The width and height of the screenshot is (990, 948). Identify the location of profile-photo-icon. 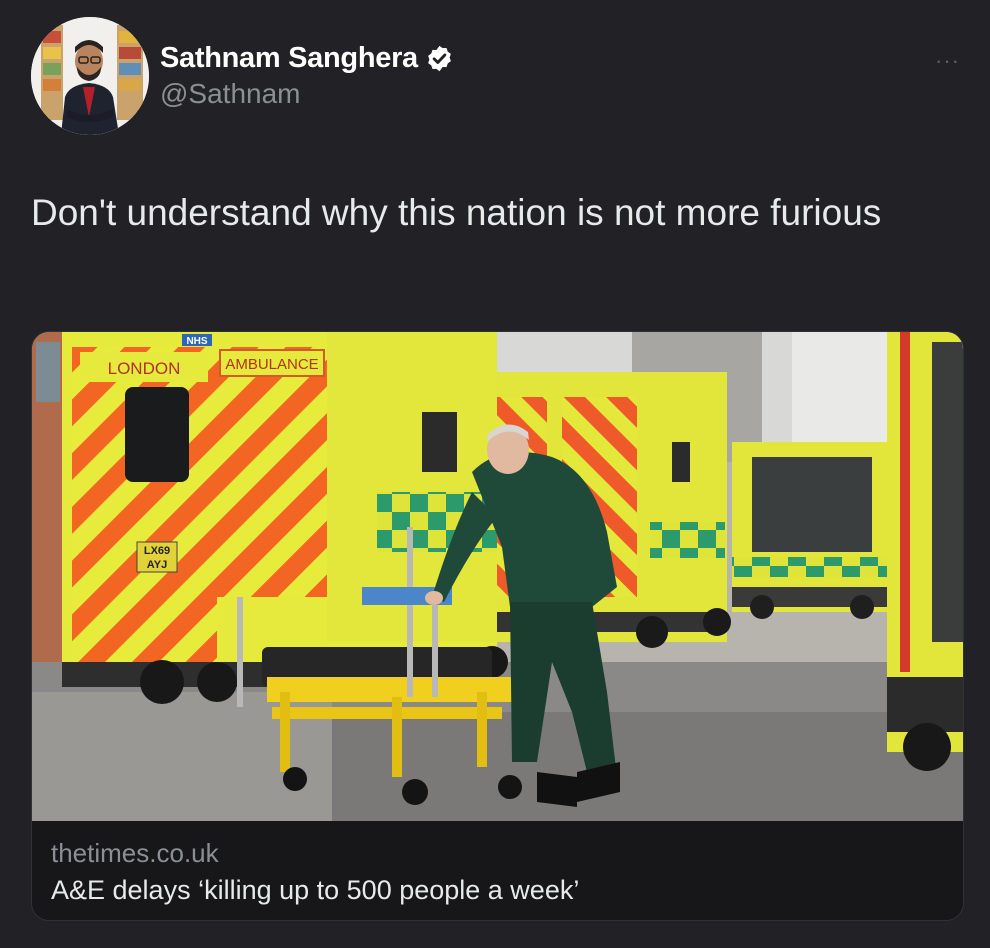
(90, 76).